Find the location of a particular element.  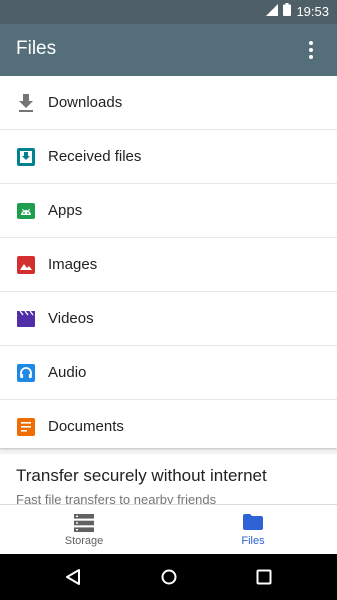

promo-title: Transfer securely without internet is located at coordinates (141, 475).